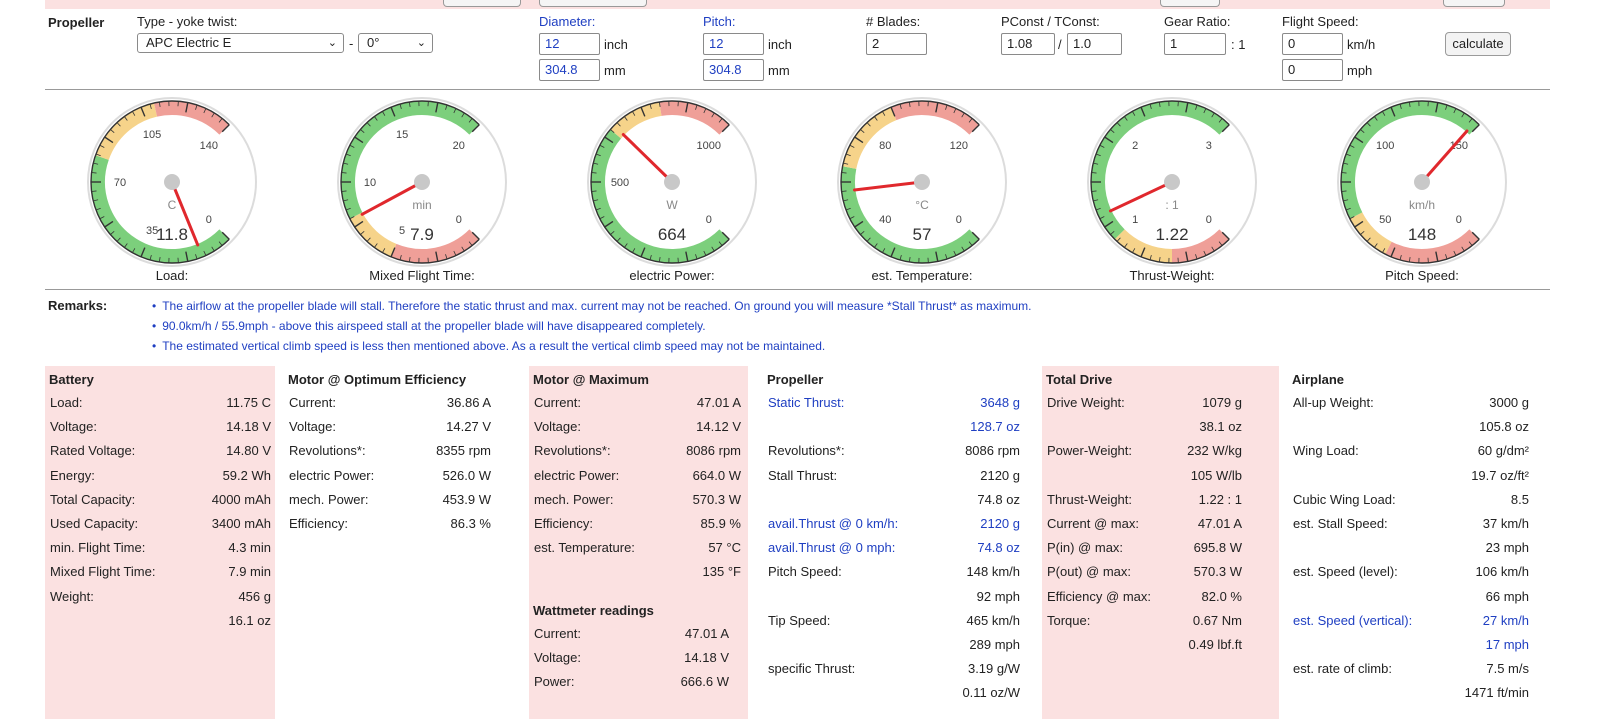 The height and width of the screenshot is (719, 1600). Describe the element at coordinates (716, 499) in the screenshot. I see `row-value: 570.3 W` at that location.